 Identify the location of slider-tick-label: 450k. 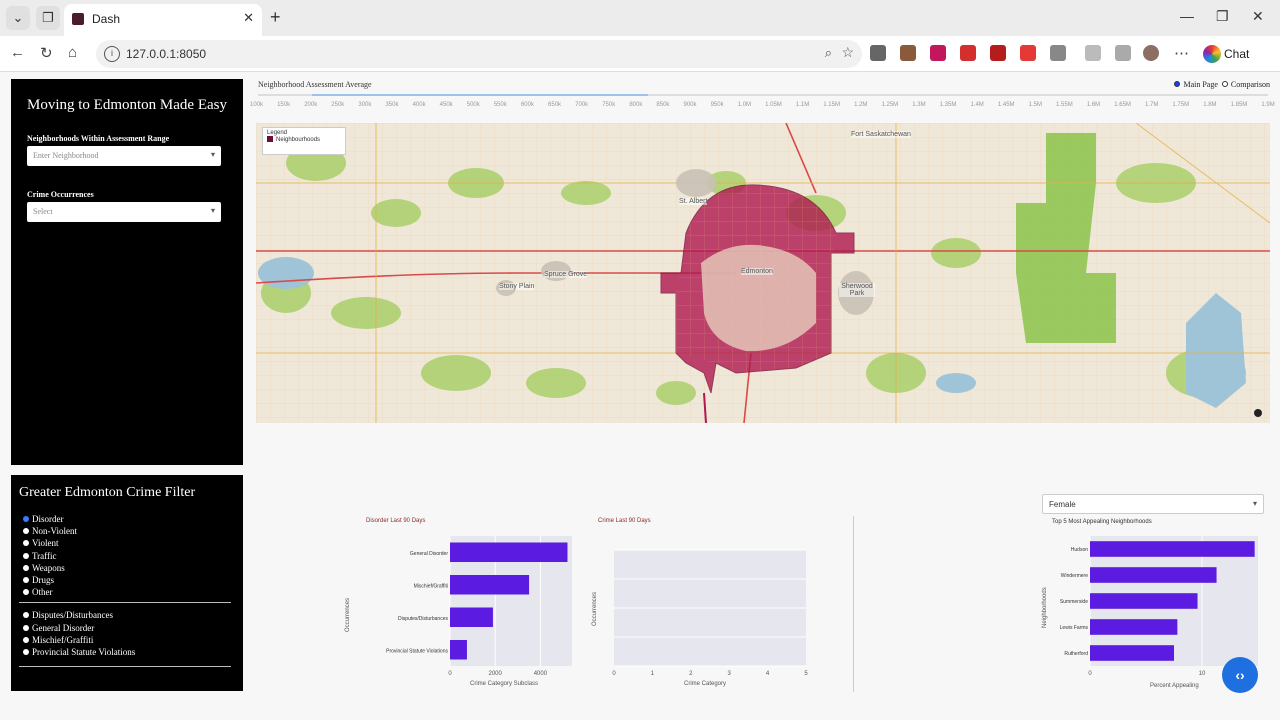
(446, 105).